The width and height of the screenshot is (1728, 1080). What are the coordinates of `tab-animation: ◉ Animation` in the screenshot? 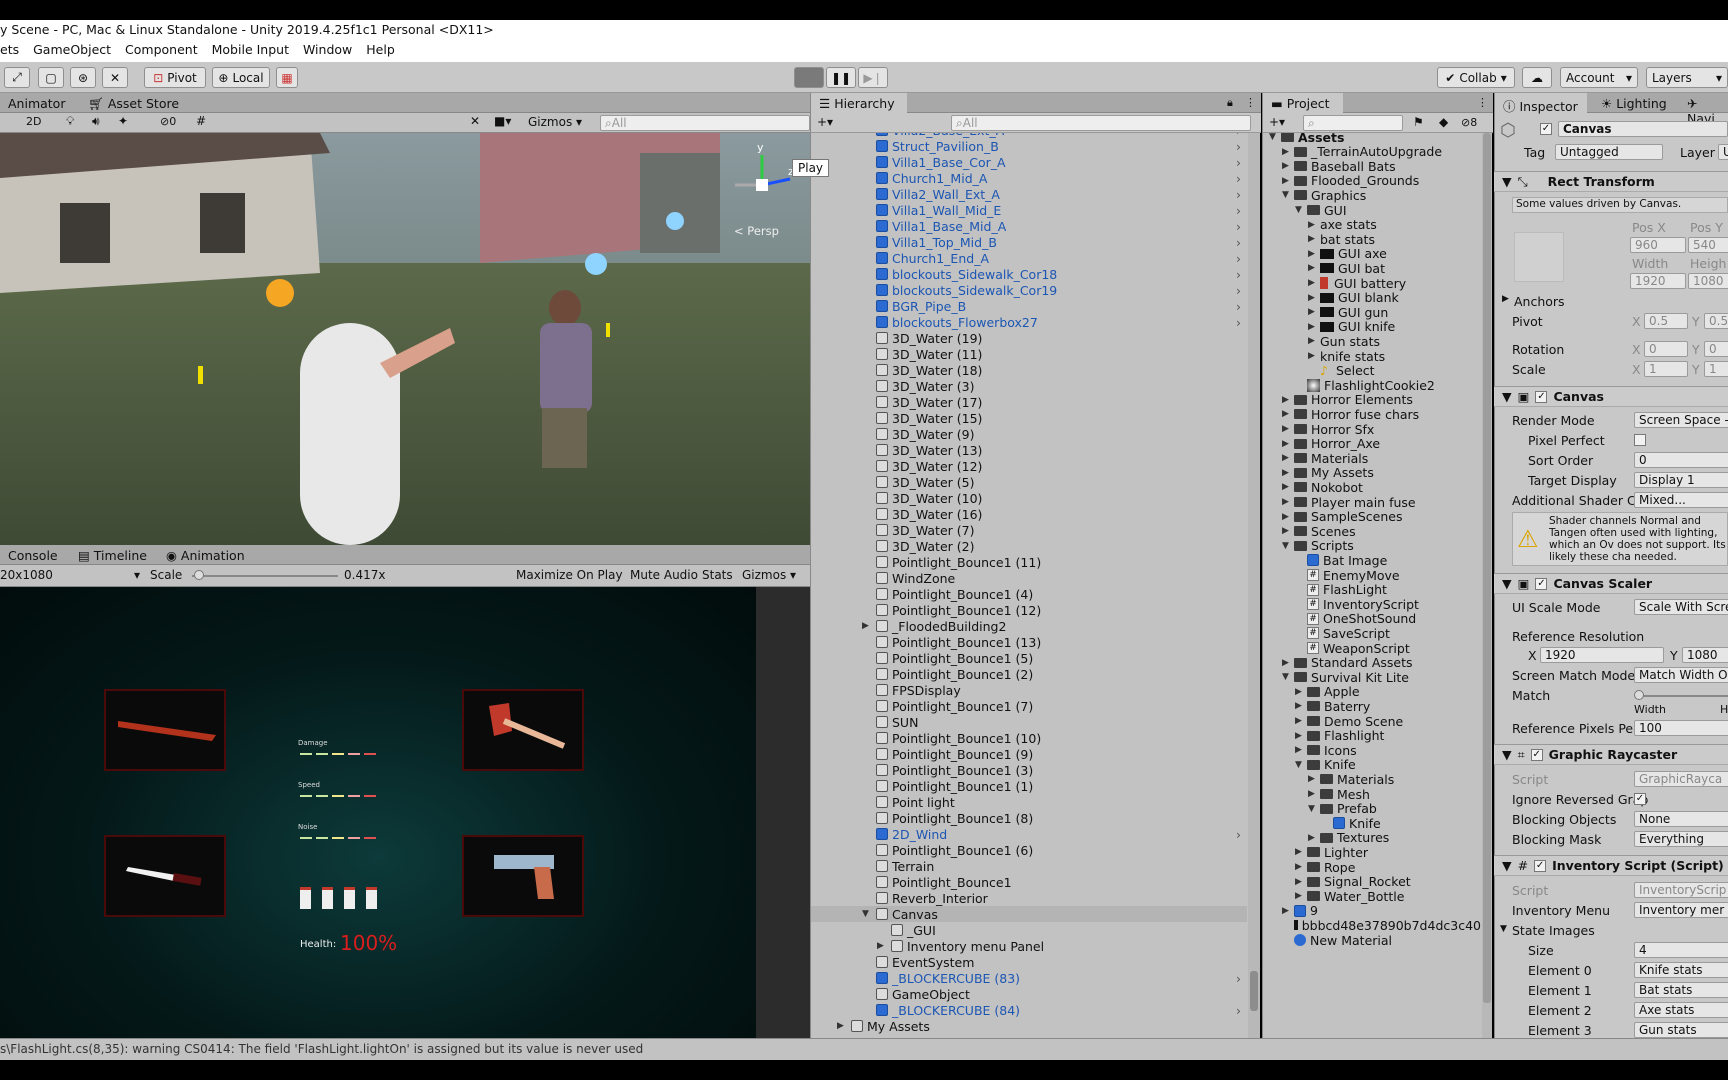 It's located at (205, 555).